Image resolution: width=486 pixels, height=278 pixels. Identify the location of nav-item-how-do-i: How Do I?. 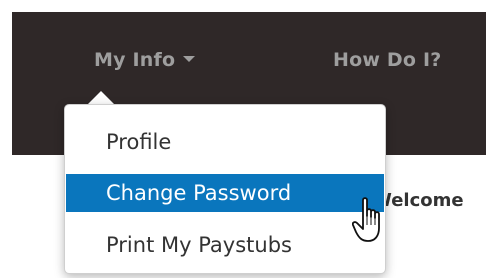
(387, 60).